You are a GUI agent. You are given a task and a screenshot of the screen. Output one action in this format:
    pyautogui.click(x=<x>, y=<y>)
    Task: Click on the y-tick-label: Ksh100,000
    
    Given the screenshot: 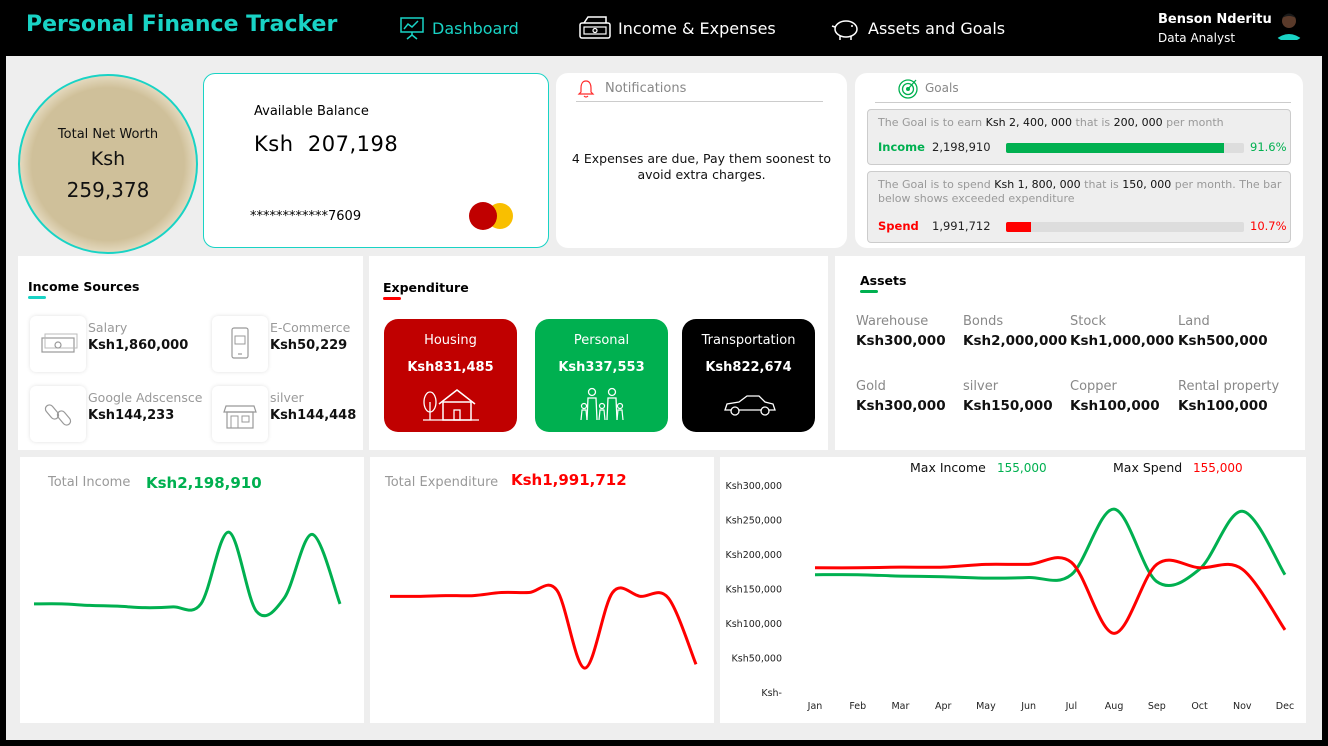 What is the action you would take?
    pyautogui.click(x=754, y=624)
    